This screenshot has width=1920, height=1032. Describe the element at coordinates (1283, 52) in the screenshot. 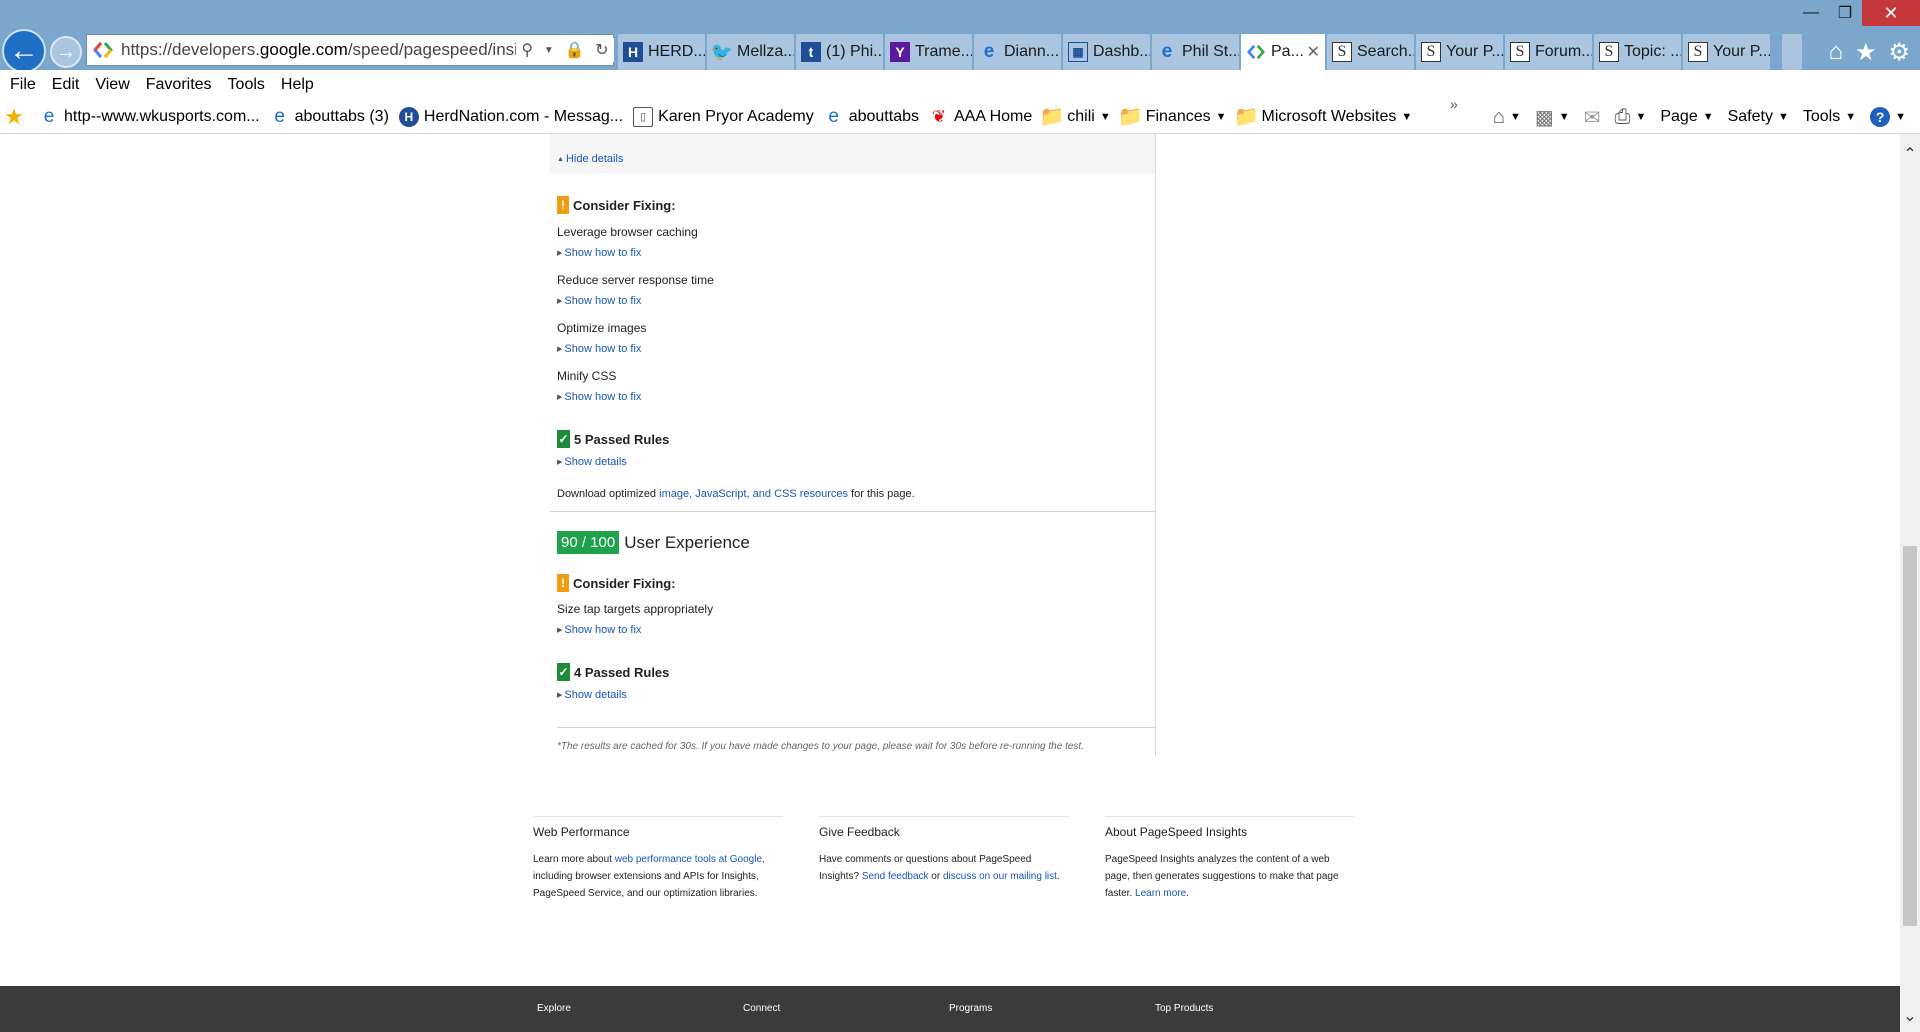

I see `tab-7: Pa... ✕` at that location.